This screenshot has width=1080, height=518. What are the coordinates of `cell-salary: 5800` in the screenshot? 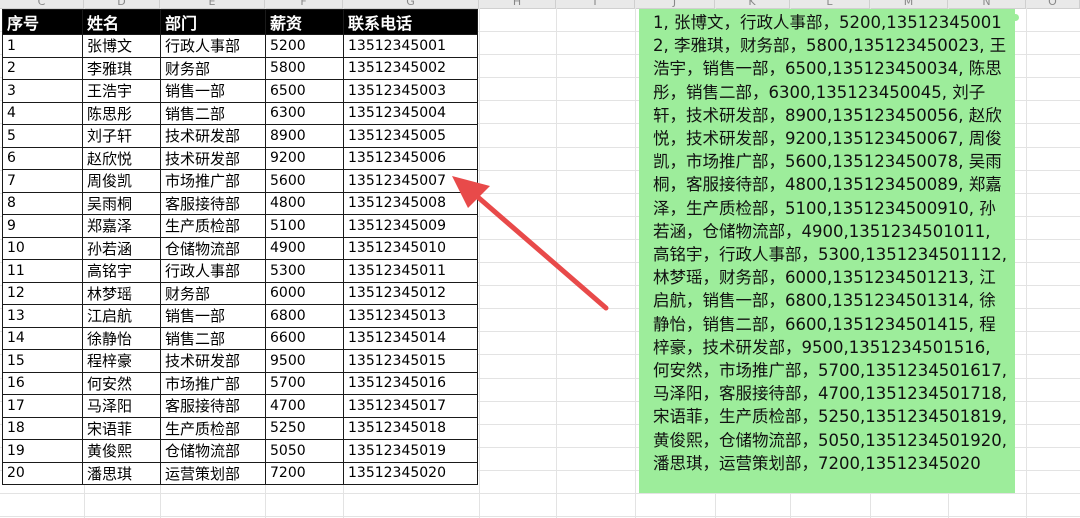 It's located at (304, 68).